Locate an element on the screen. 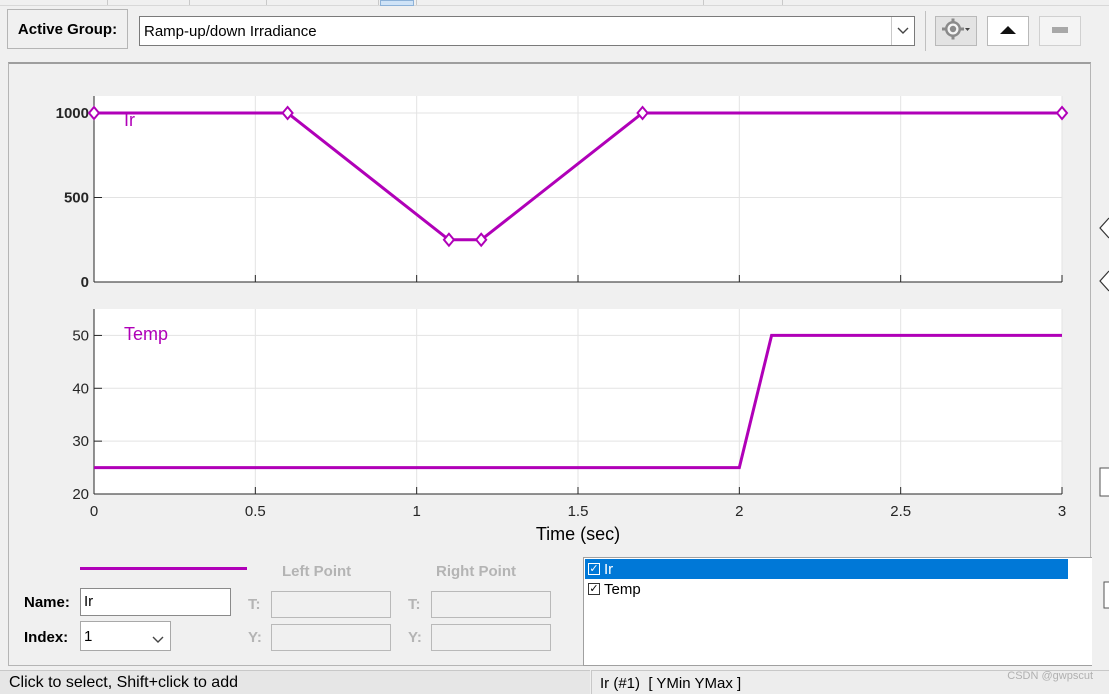 This screenshot has height=694, width=1109. index-value: 1 is located at coordinates (88, 636).